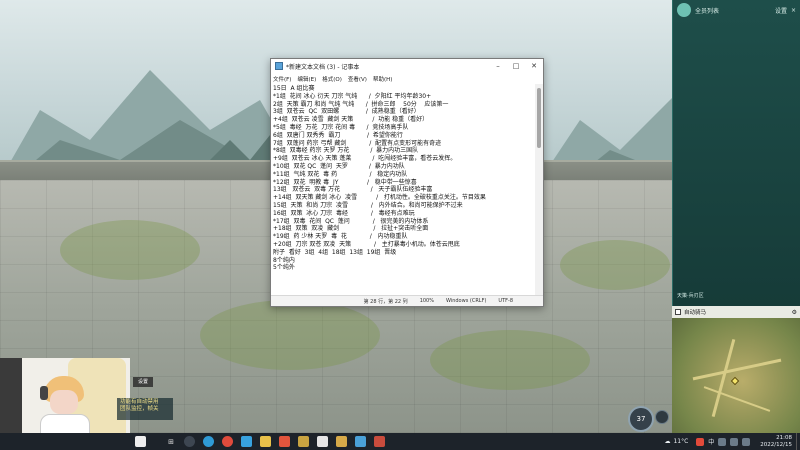 This screenshot has height=450, width=800. What do you see at coordinates (426, 301) in the screenshot?
I see `zoom-level: 100%` at bounding box center [426, 301].